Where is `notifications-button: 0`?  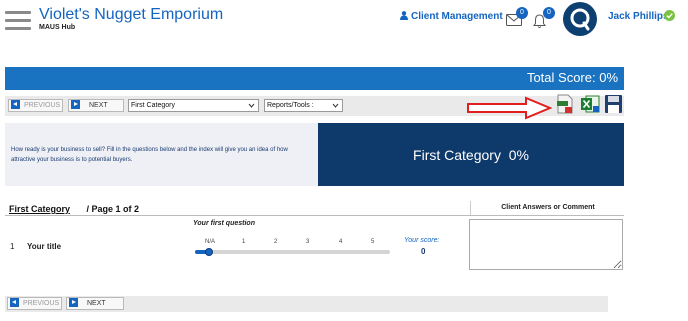 notifications-button: 0 is located at coordinates (544, 18).